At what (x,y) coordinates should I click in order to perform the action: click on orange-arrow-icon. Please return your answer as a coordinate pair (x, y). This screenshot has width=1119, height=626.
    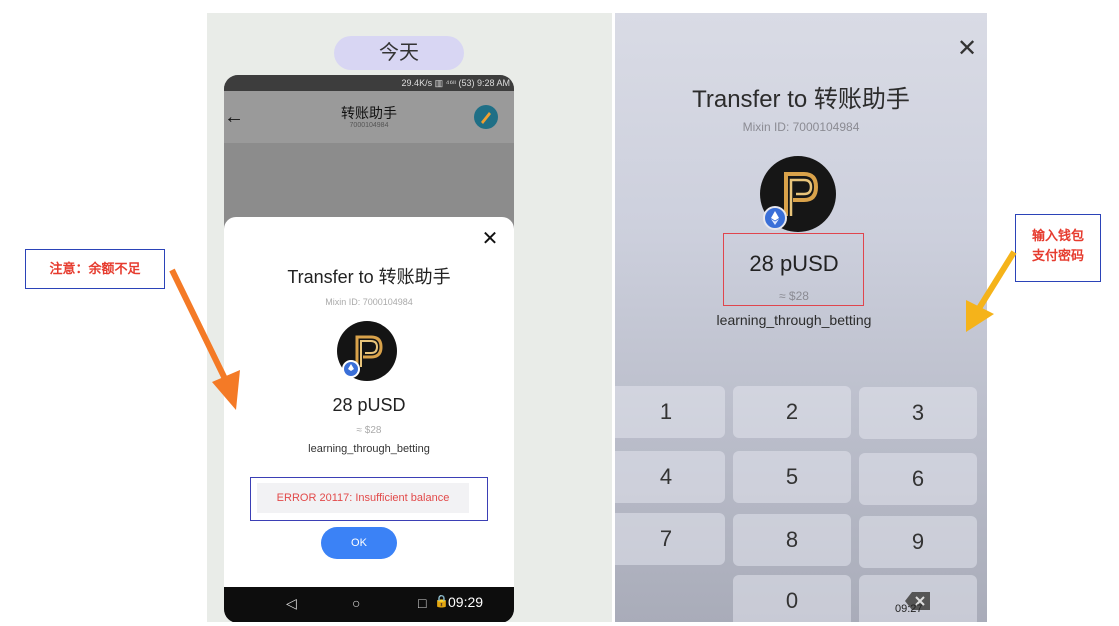
    Looking at the image, I should click on (204, 339).